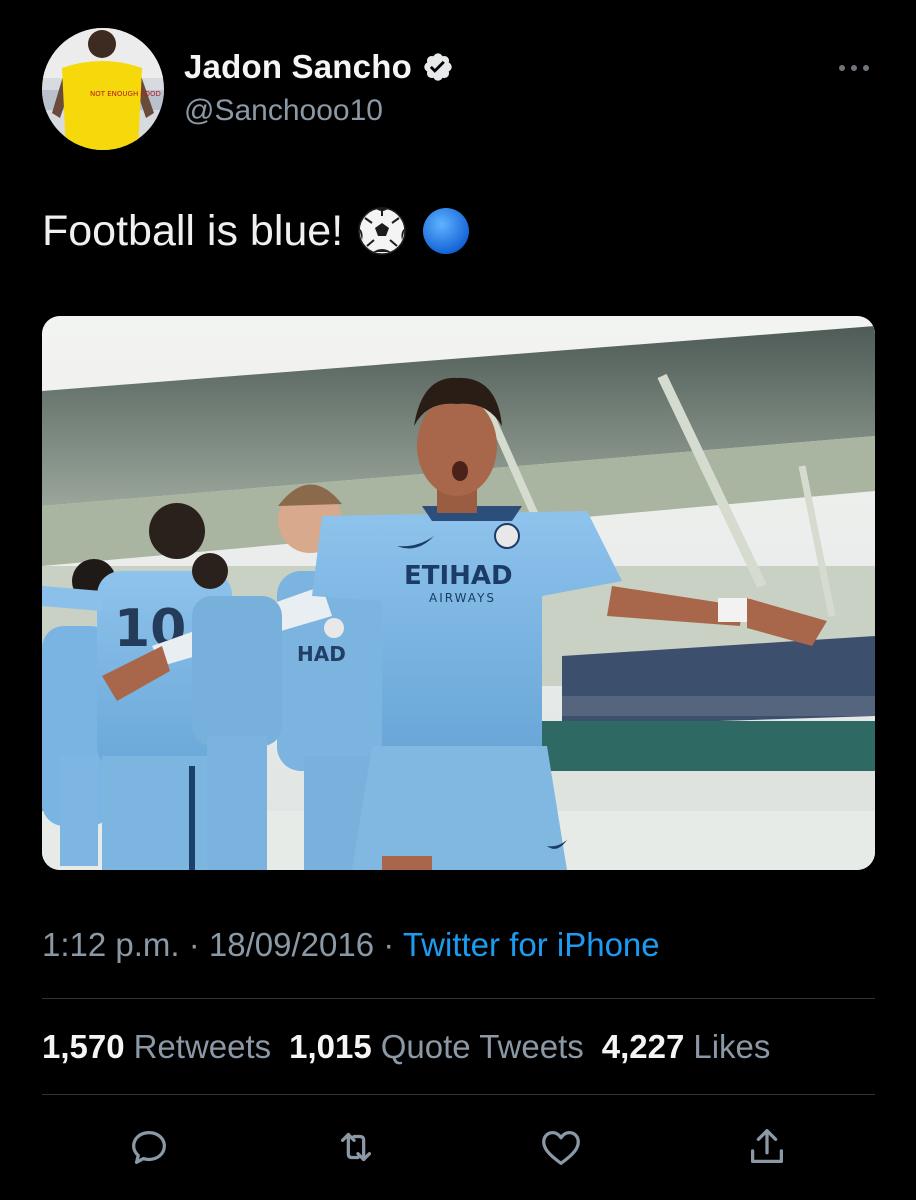 Image resolution: width=916 pixels, height=1200 pixels. Describe the element at coordinates (854, 68) in the screenshot. I see `more-options-icon` at that location.